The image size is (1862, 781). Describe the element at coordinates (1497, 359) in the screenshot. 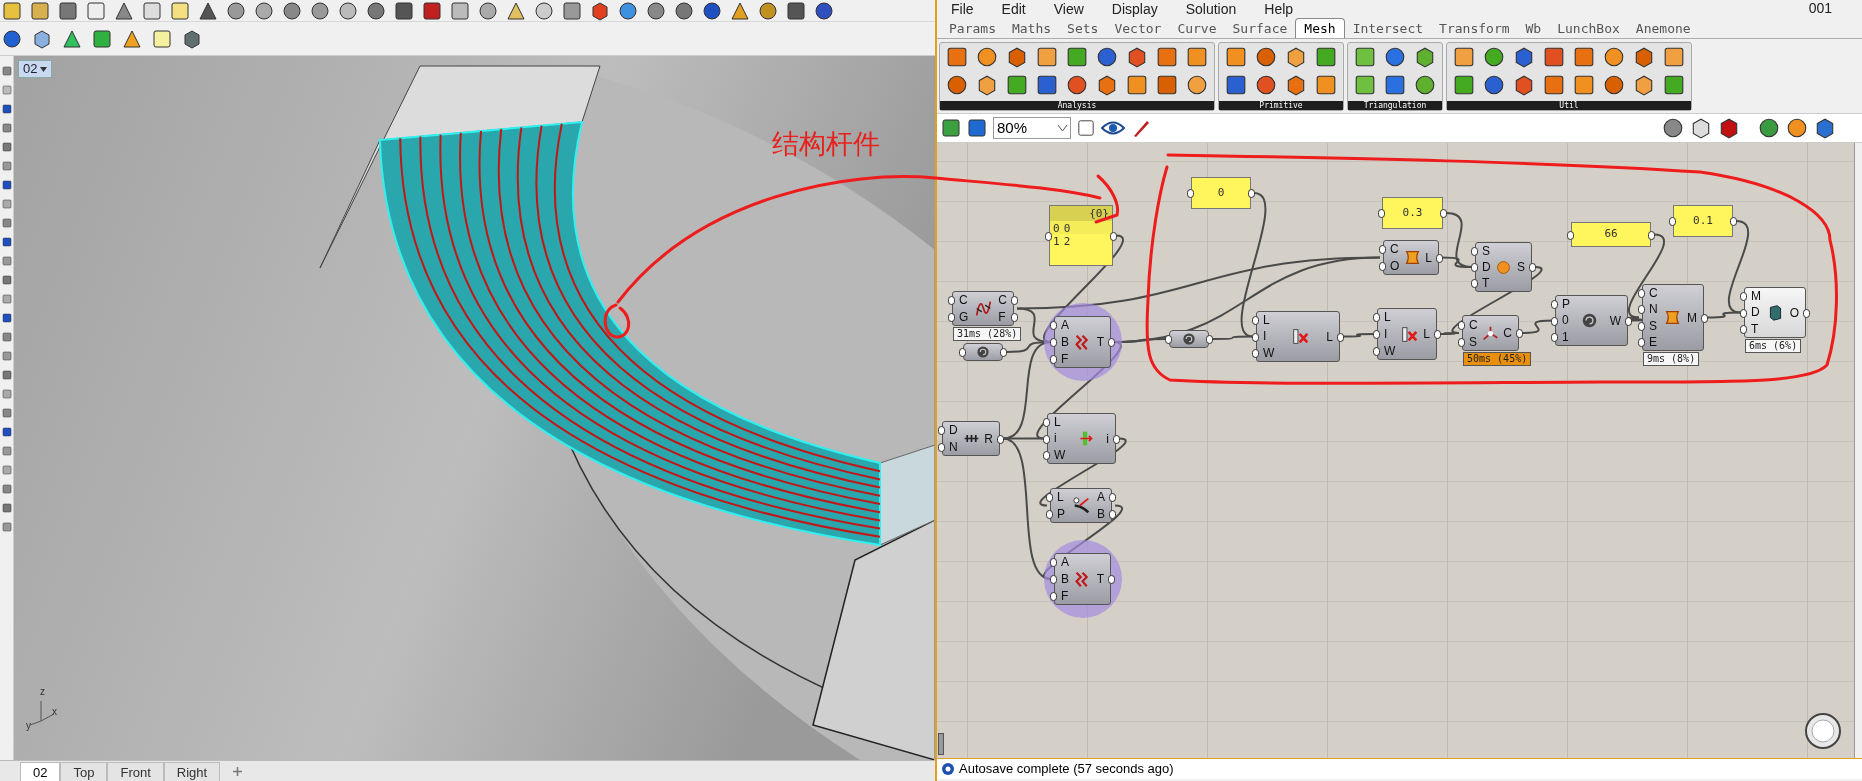

I see `timing-label: 50ms (45%)` at that location.